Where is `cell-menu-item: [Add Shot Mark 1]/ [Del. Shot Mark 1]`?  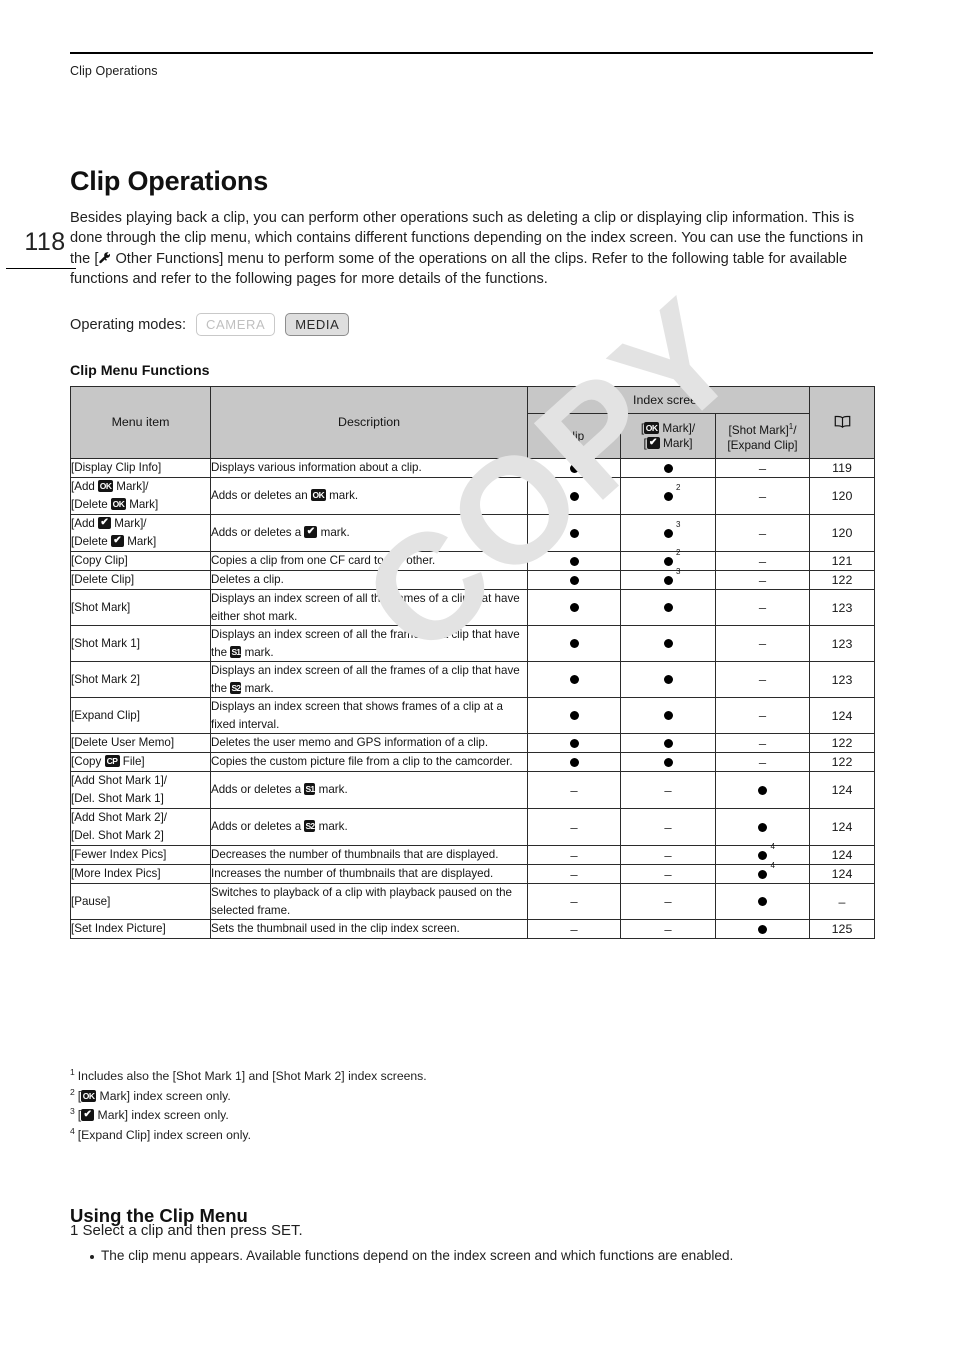
cell-menu-item: [Add Shot Mark 1]/ [Del. Shot Mark 1] is located at coordinates (140, 790).